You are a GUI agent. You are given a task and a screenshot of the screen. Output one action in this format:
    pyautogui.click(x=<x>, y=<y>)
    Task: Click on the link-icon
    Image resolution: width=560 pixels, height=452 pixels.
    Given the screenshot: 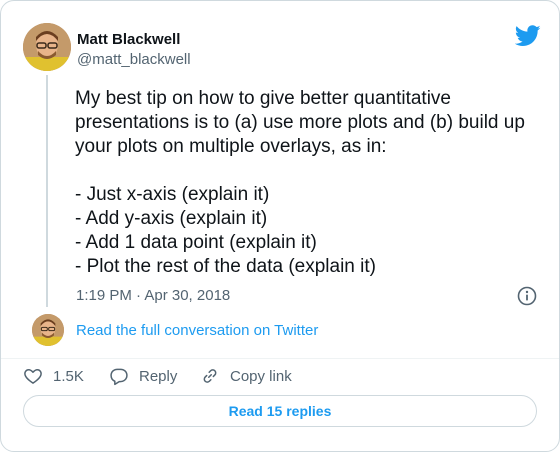 What is the action you would take?
    pyautogui.click(x=210, y=376)
    